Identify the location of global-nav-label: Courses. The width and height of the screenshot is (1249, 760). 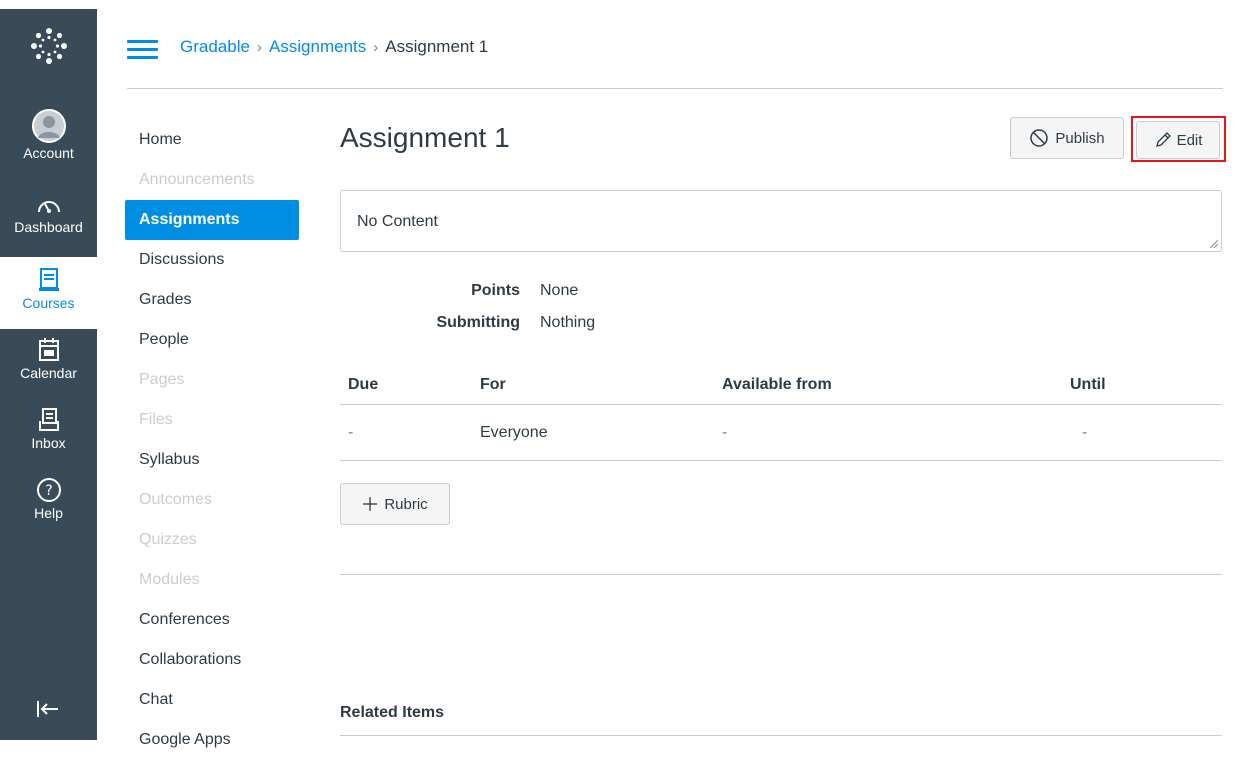
(48, 303).